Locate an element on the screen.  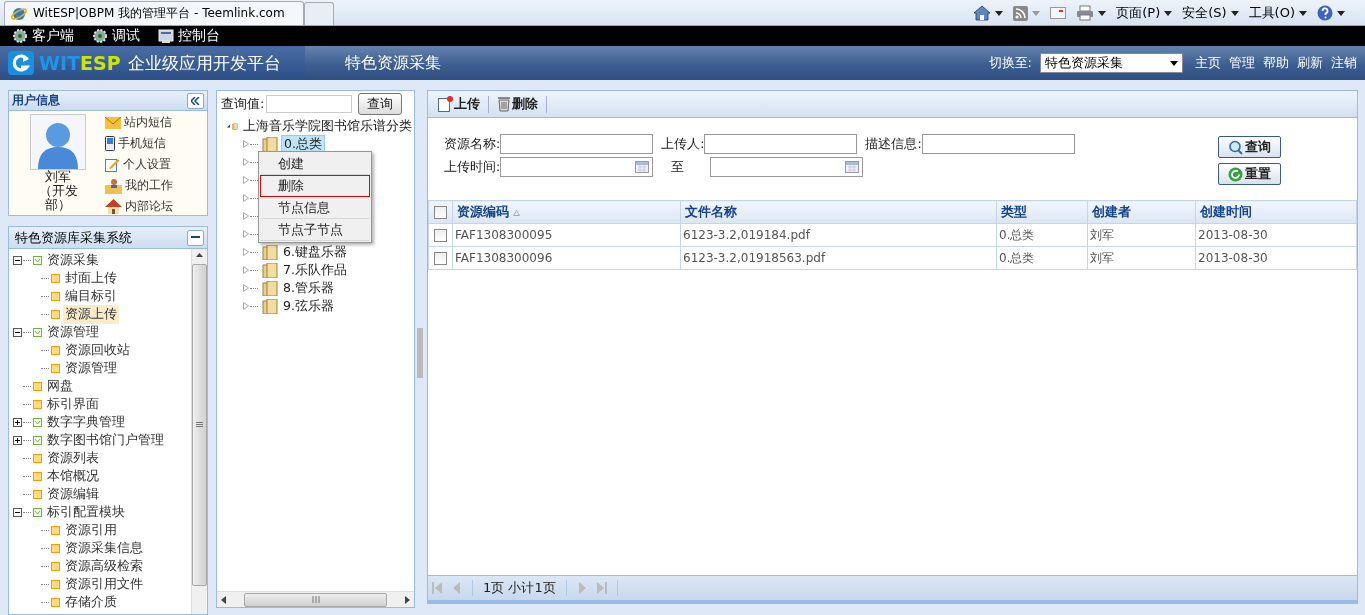
printer-icon is located at coordinates (1085, 13).